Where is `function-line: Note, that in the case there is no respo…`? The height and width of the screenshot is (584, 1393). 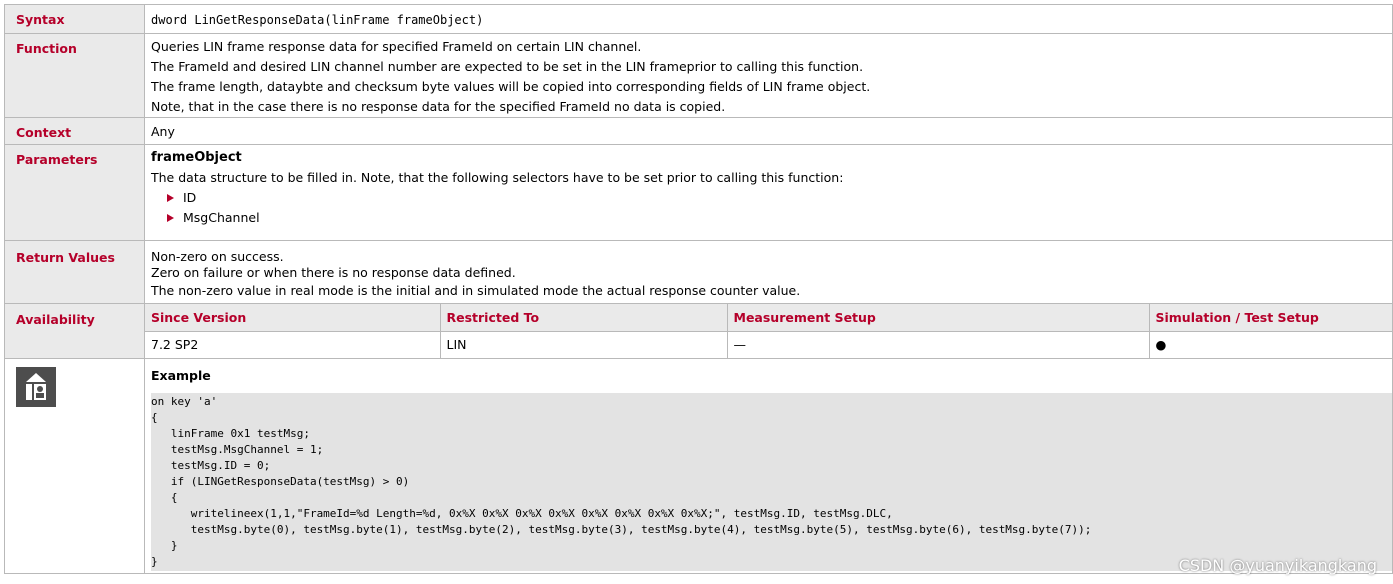 function-line: Note, that in the case there is no respo… is located at coordinates (438, 106).